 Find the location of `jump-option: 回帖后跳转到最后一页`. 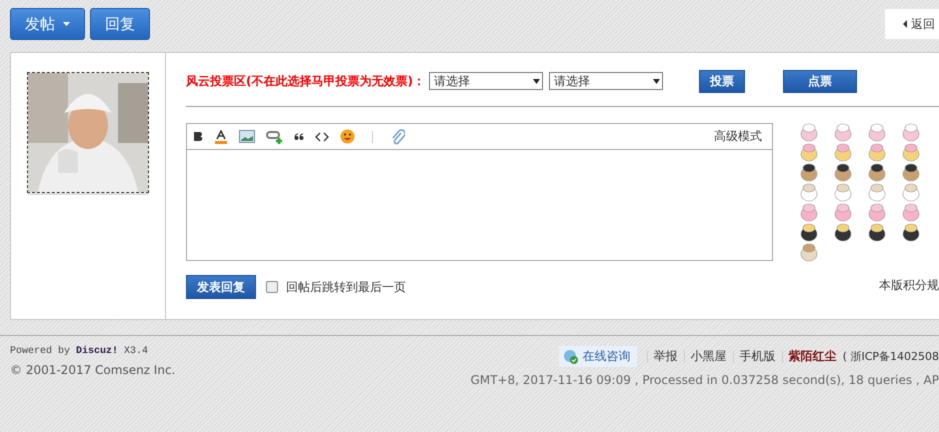

jump-option: 回帖后跳转到最后一页 is located at coordinates (336, 287).